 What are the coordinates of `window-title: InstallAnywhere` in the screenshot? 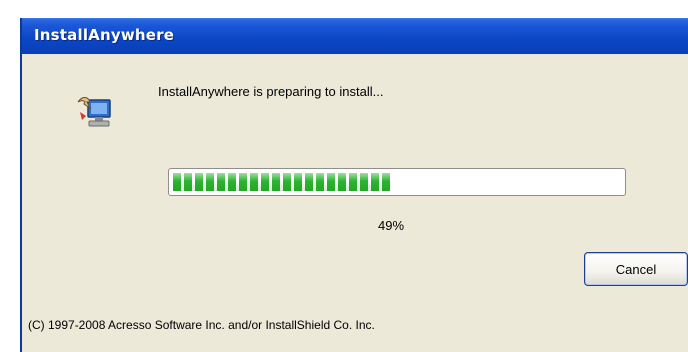 It's located at (104, 35).